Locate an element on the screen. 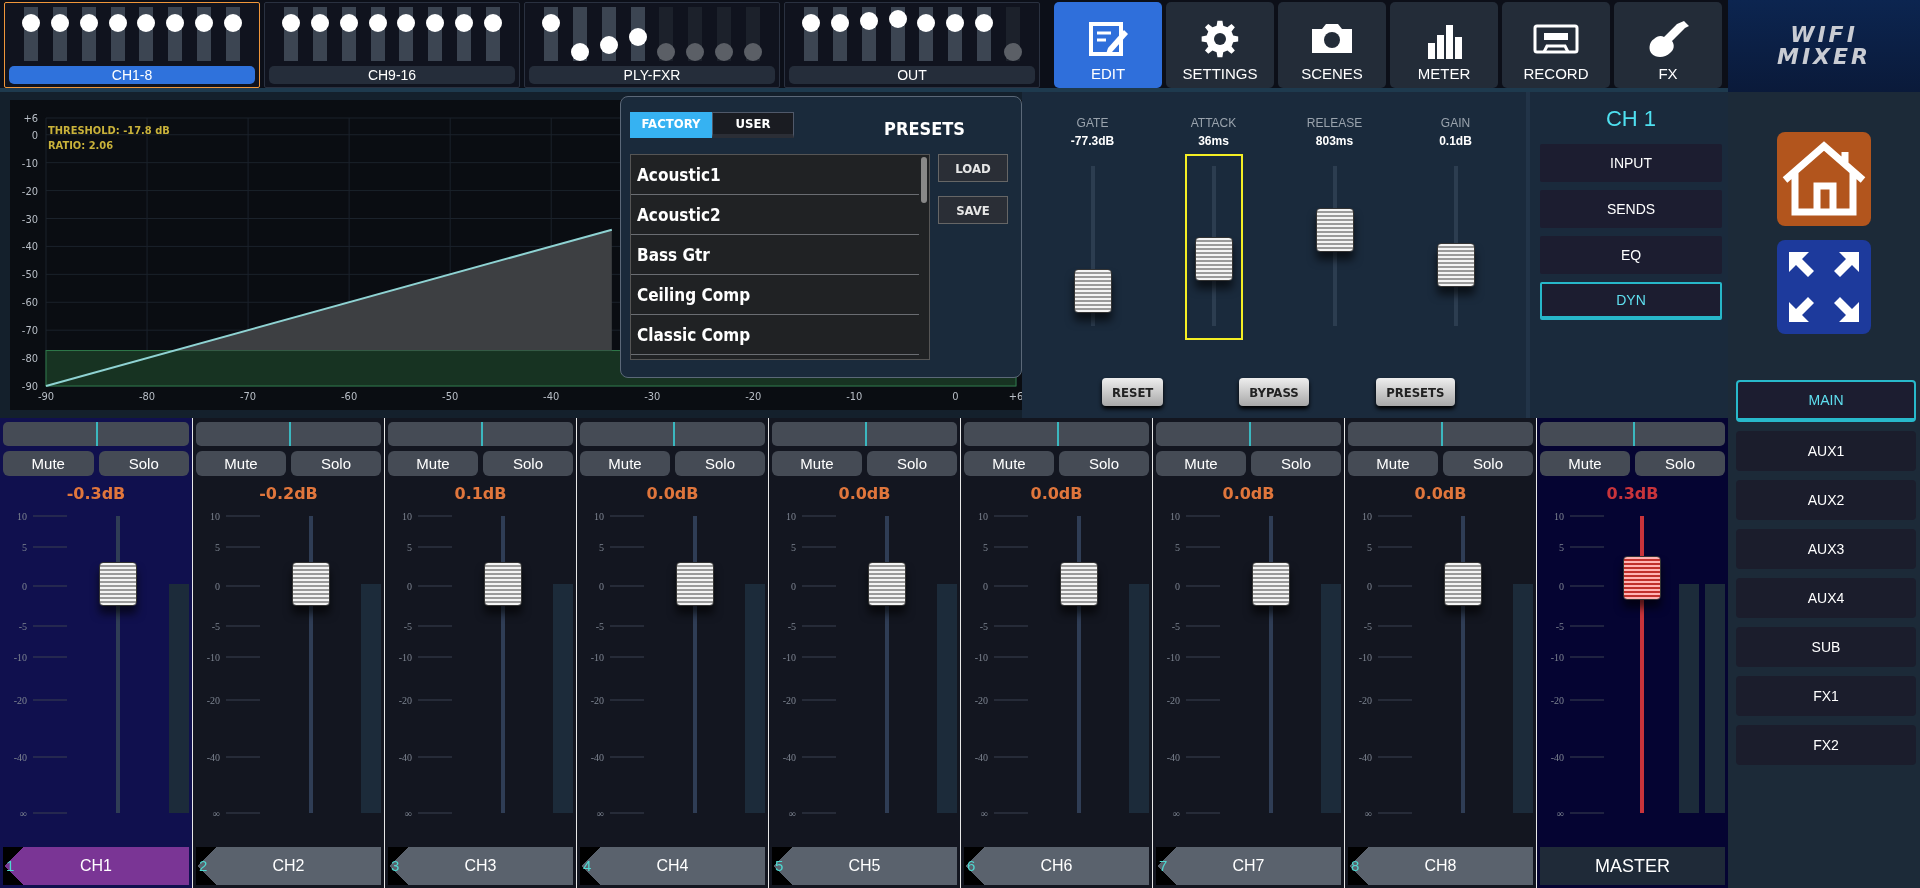 This screenshot has width=1920, height=888. scale-label: -10 is located at coordinates (596, 657).